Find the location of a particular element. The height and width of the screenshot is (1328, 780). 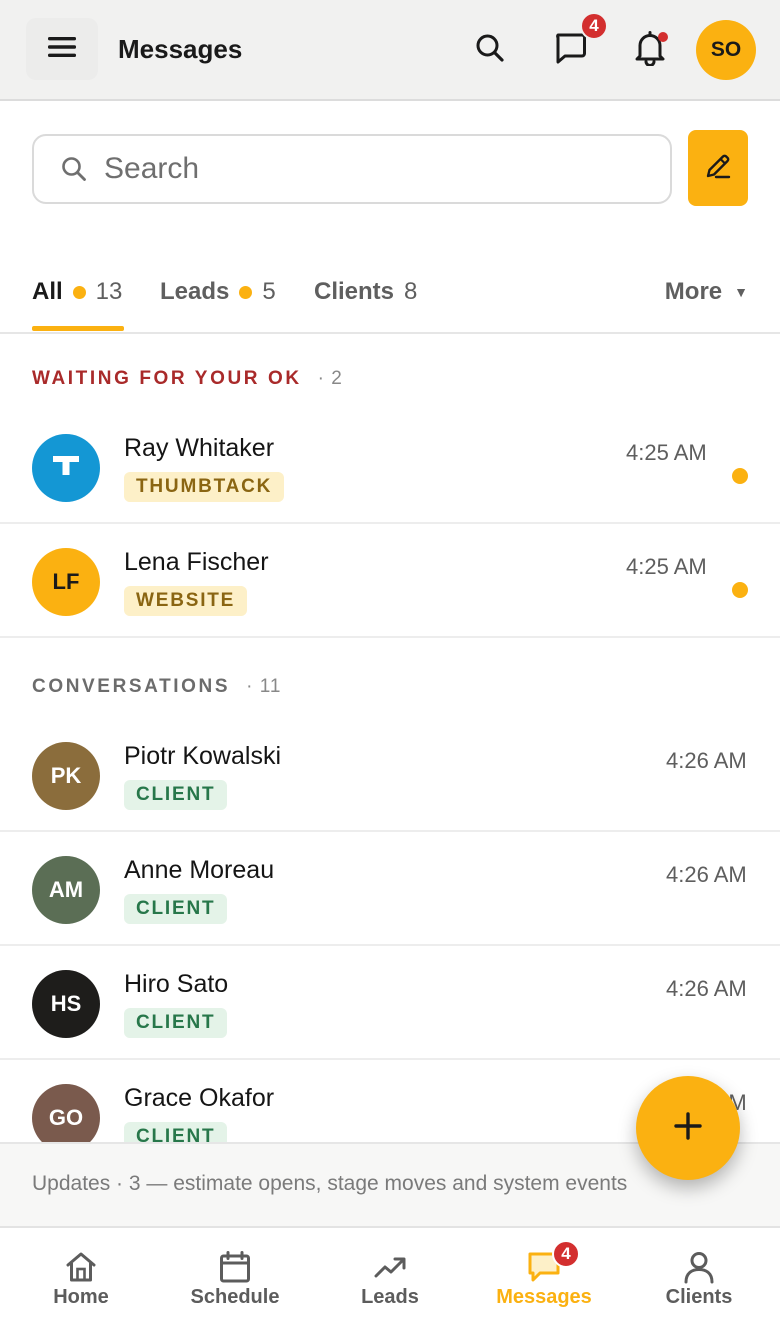

search-button is located at coordinates (490, 50).